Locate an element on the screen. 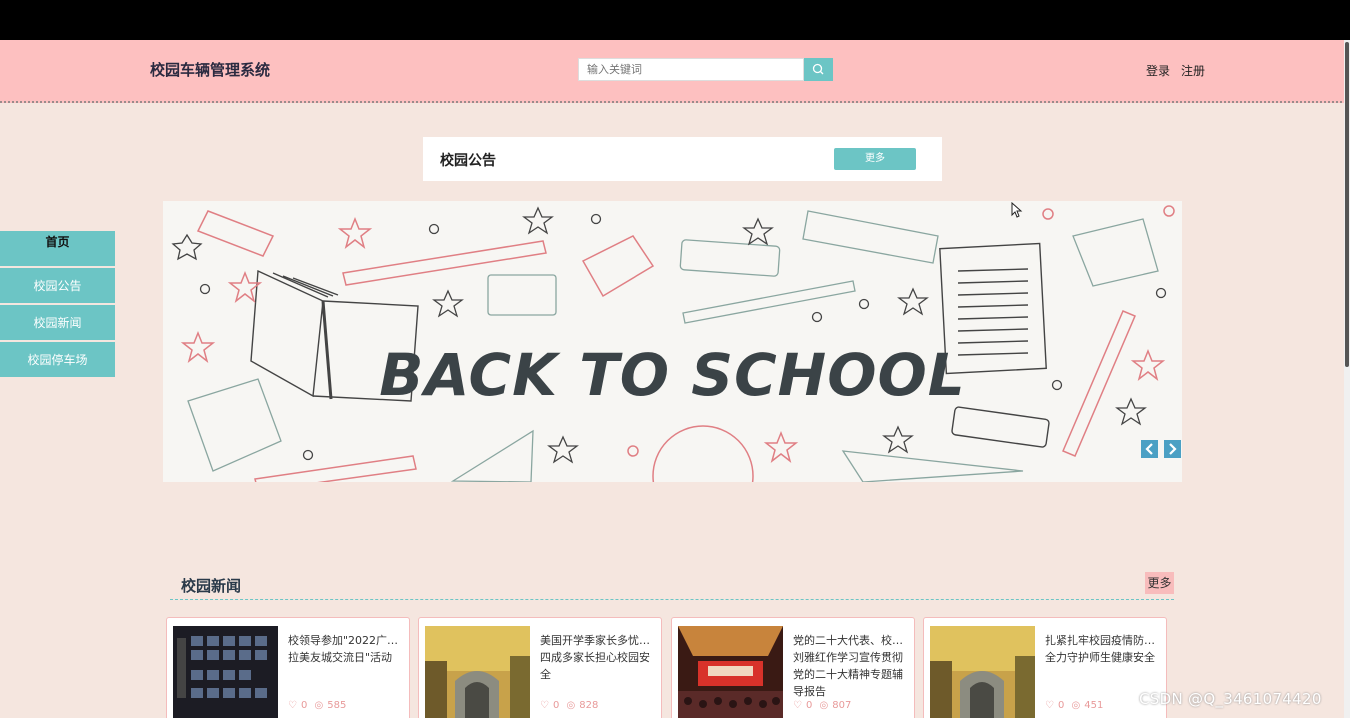  view-count: 451 is located at coordinates (1094, 705).